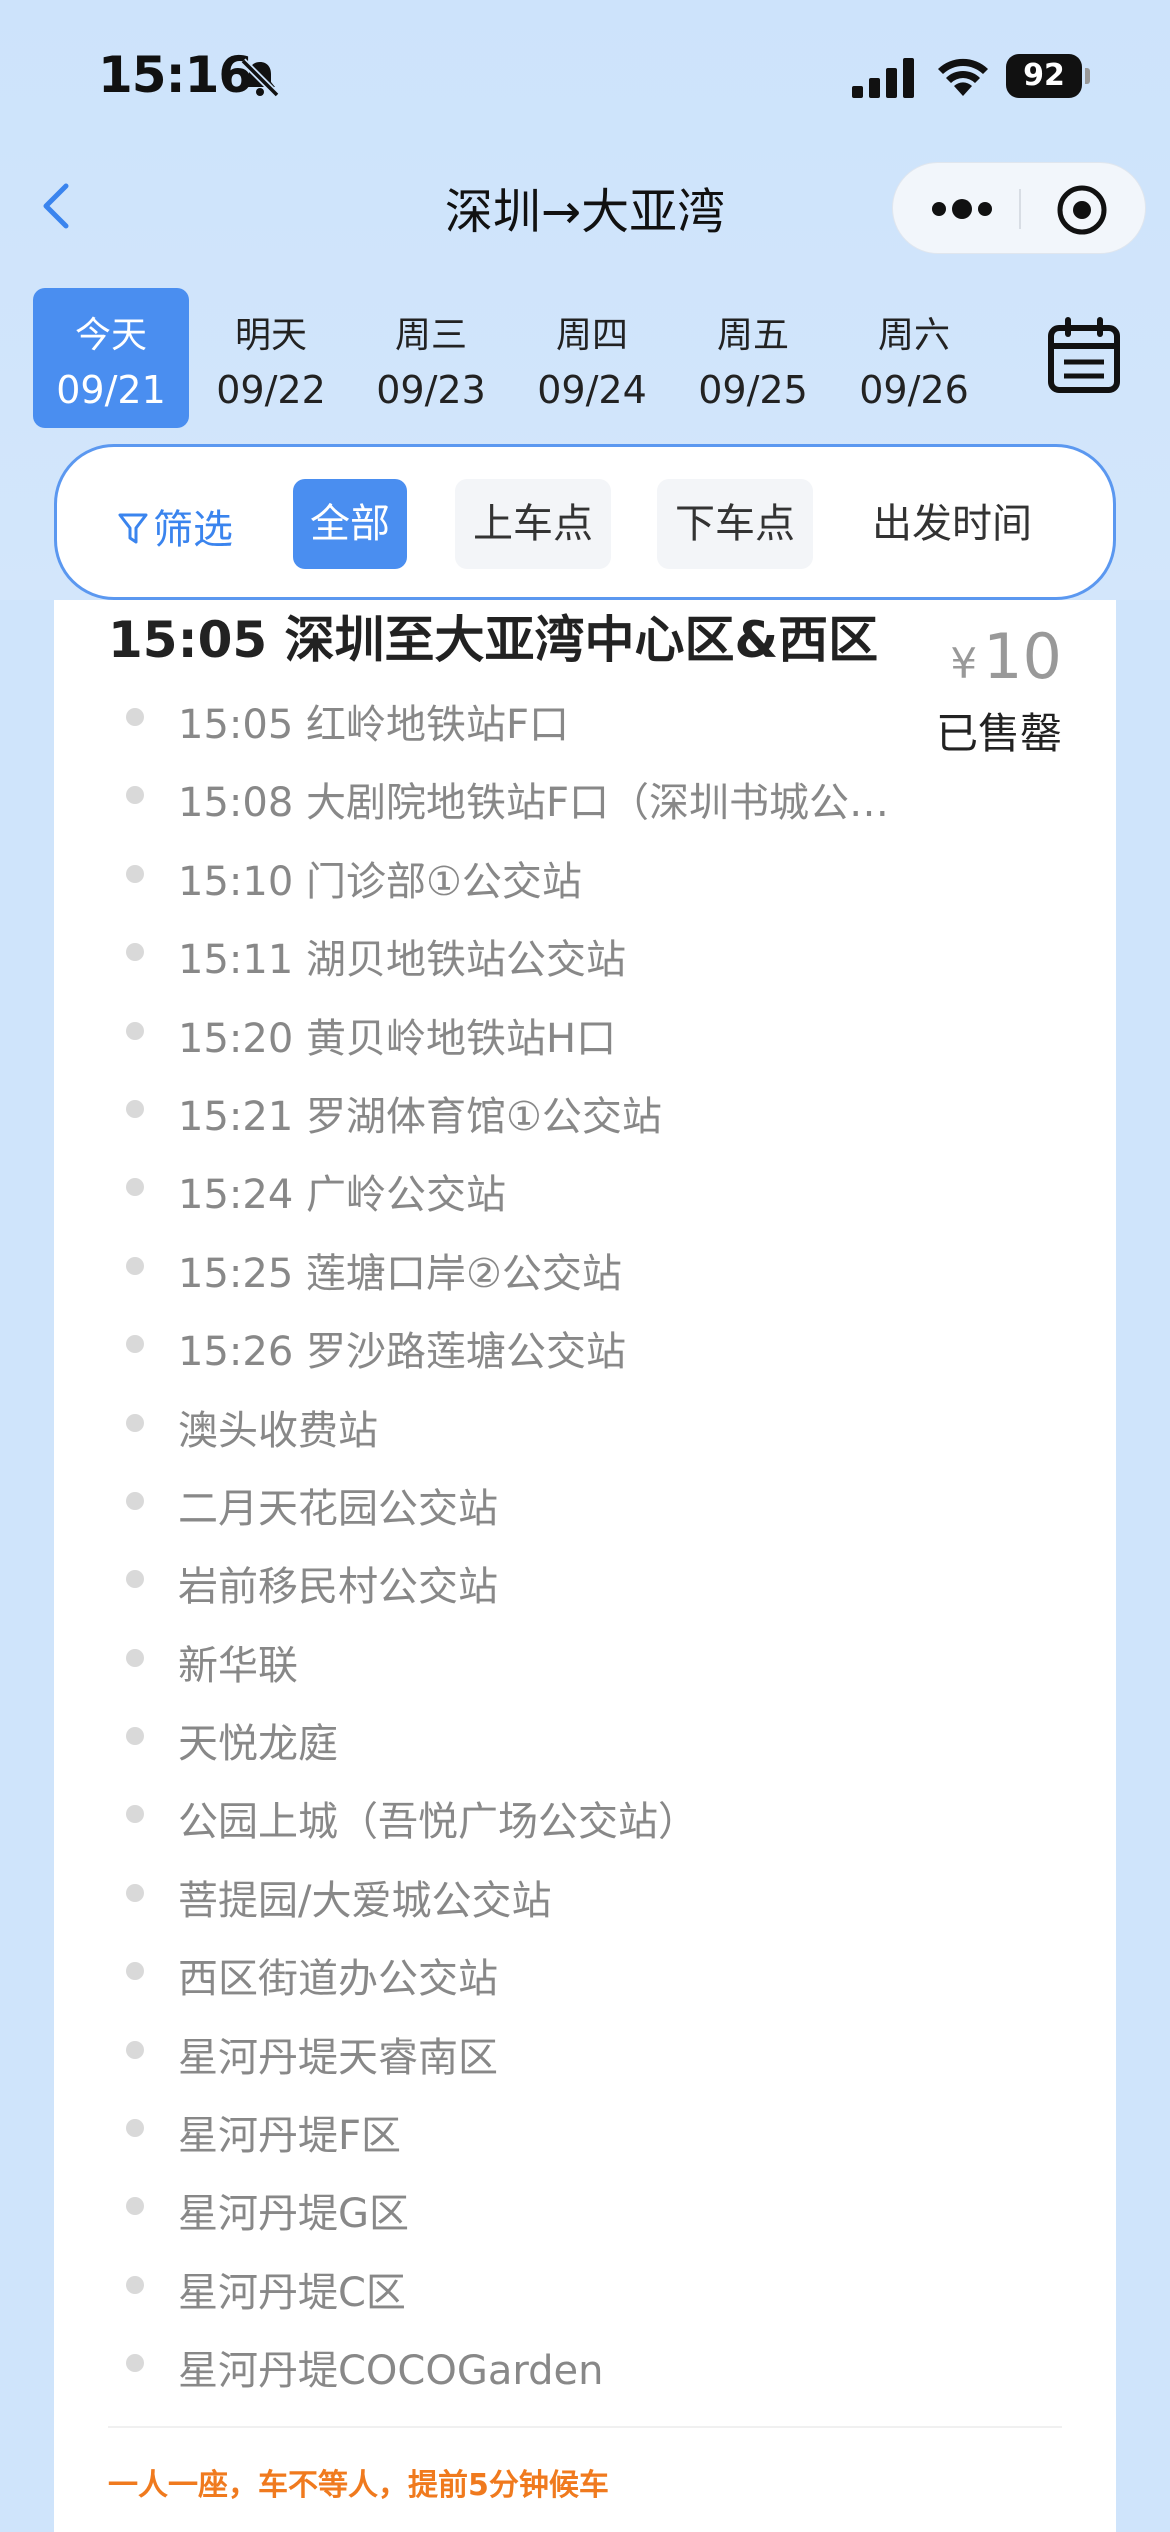  Describe the element at coordinates (293, 2214) in the screenshot. I see `stop-name: 星河丹堤G区` at that location.